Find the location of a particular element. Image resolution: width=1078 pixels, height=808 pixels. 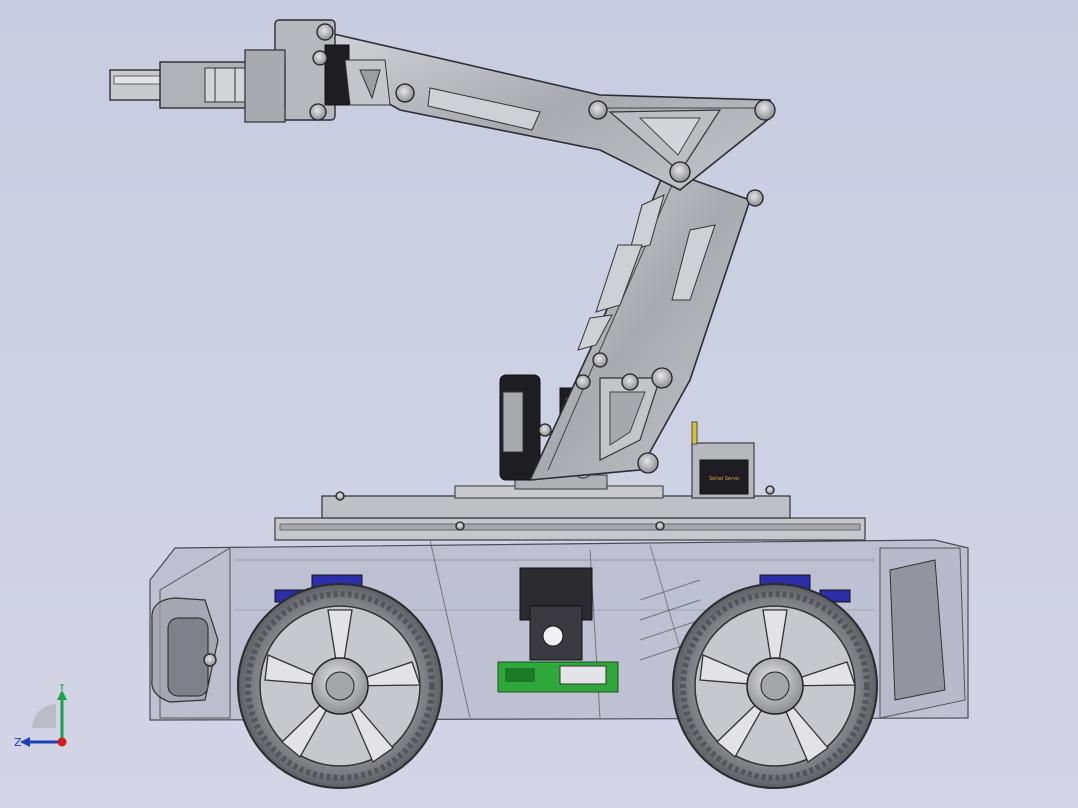

y-axis-label: Y is located at coordinates (62, 688).